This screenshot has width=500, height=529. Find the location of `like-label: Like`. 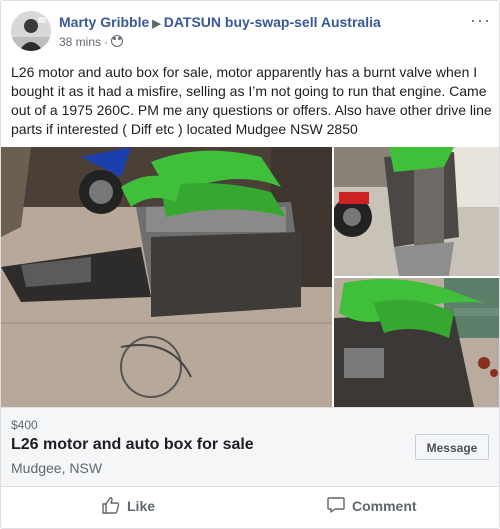

like-label: Like is located at coordinates (141, 506).